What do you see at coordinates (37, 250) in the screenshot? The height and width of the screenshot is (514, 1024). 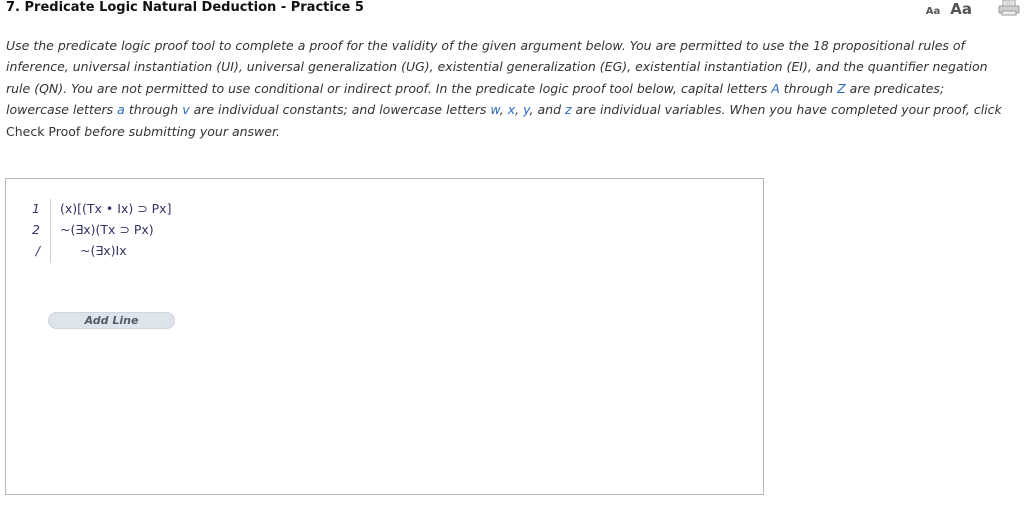 I see `conclusion-marker: /` at bounding box center [37, 250].